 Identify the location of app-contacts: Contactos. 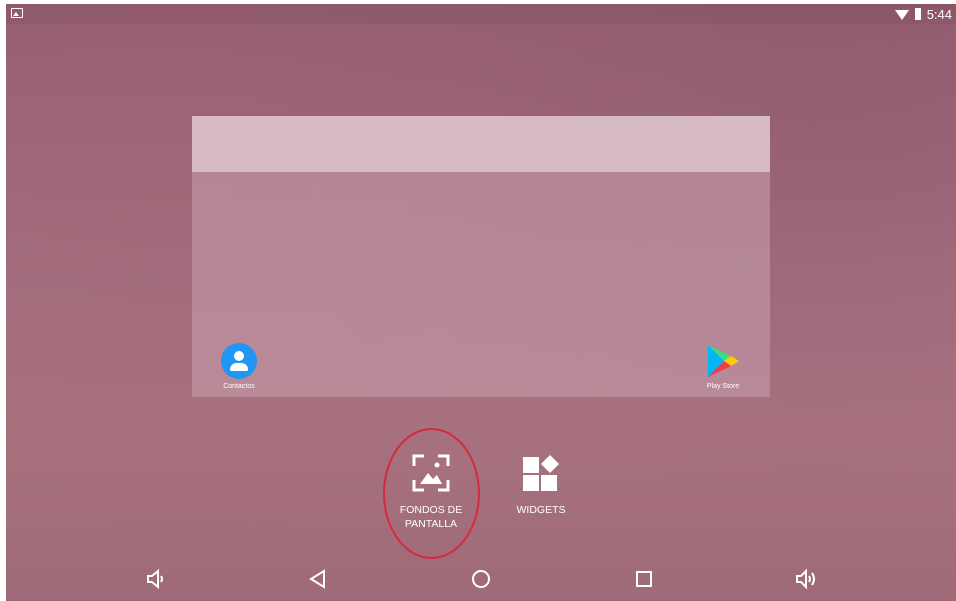
(239, 366).